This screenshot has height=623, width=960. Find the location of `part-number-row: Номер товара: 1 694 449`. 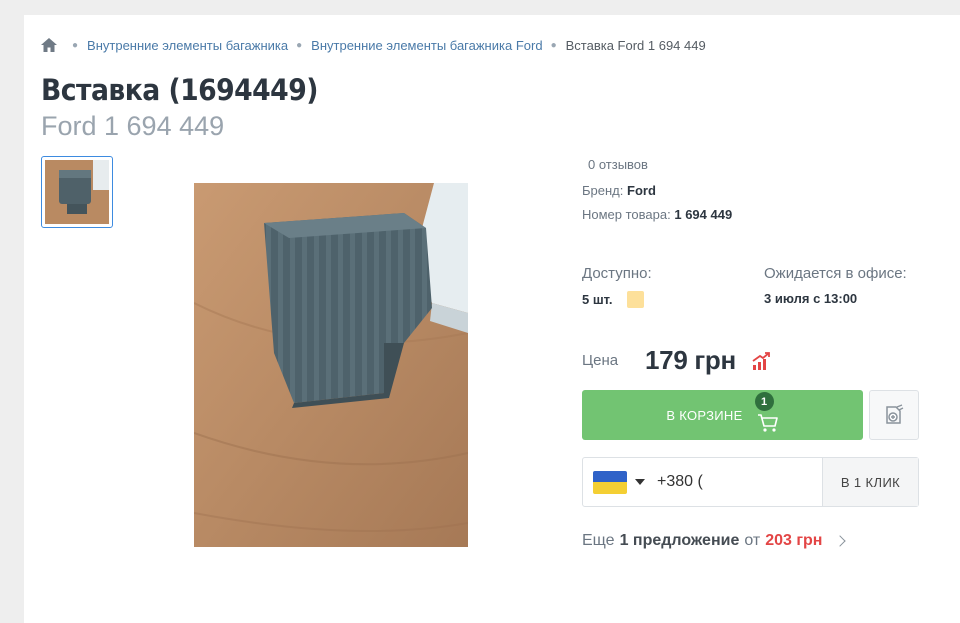

part-number-row: Номер товара: 1 694 449 is located at coordinates (657, 214).